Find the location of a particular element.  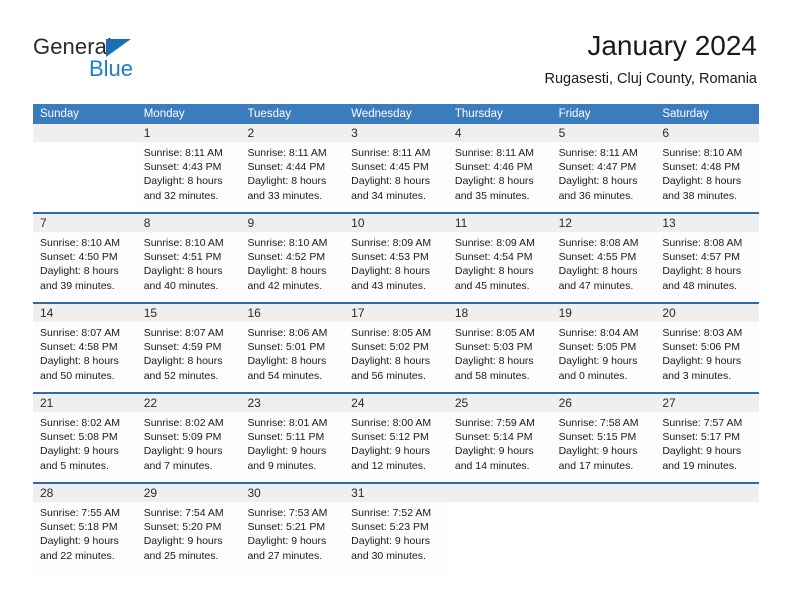

day-info-daylight: and 22 minutes. is located at coordinates (77, 555).